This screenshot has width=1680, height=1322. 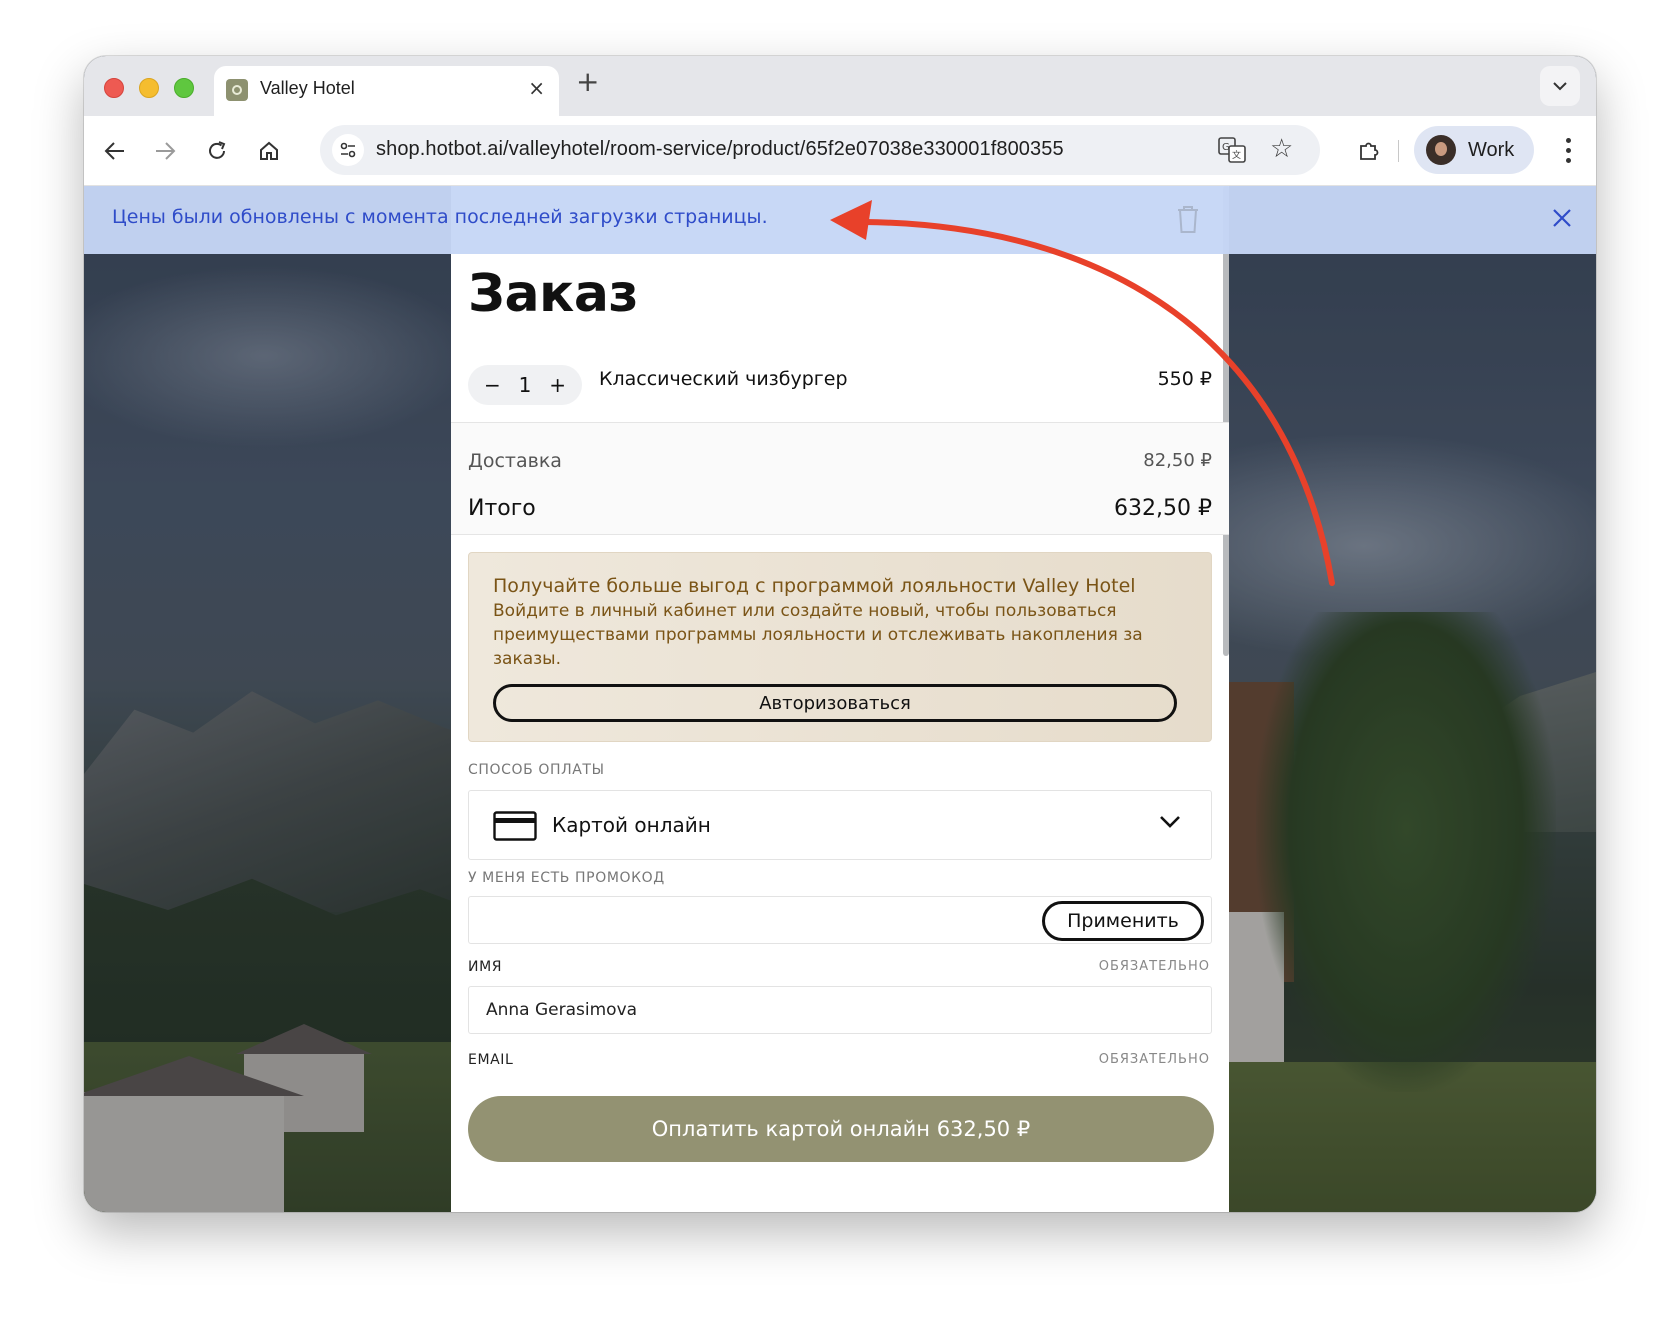 I want to click on valley-hotel-favicon-icon, so click(x=237, y=90).